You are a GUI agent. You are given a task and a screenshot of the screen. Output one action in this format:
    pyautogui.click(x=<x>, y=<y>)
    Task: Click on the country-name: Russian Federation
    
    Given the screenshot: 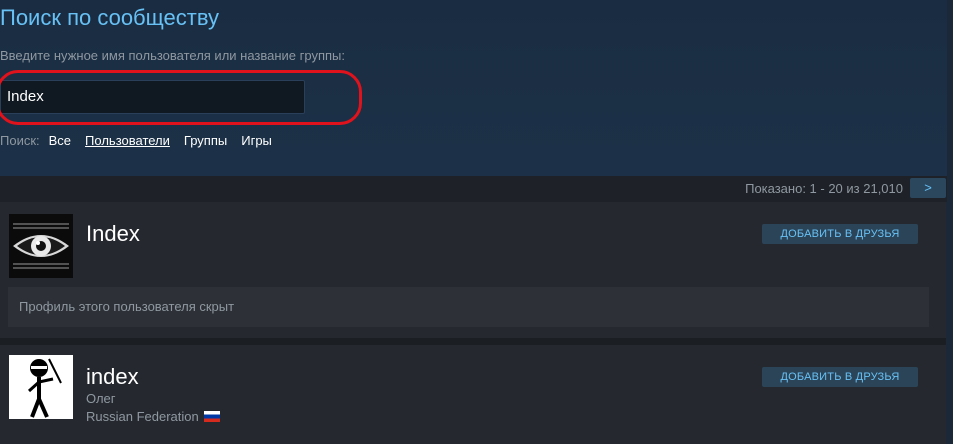 What is the action you would take?
    pyautogui.click(x=142, y=416)
    